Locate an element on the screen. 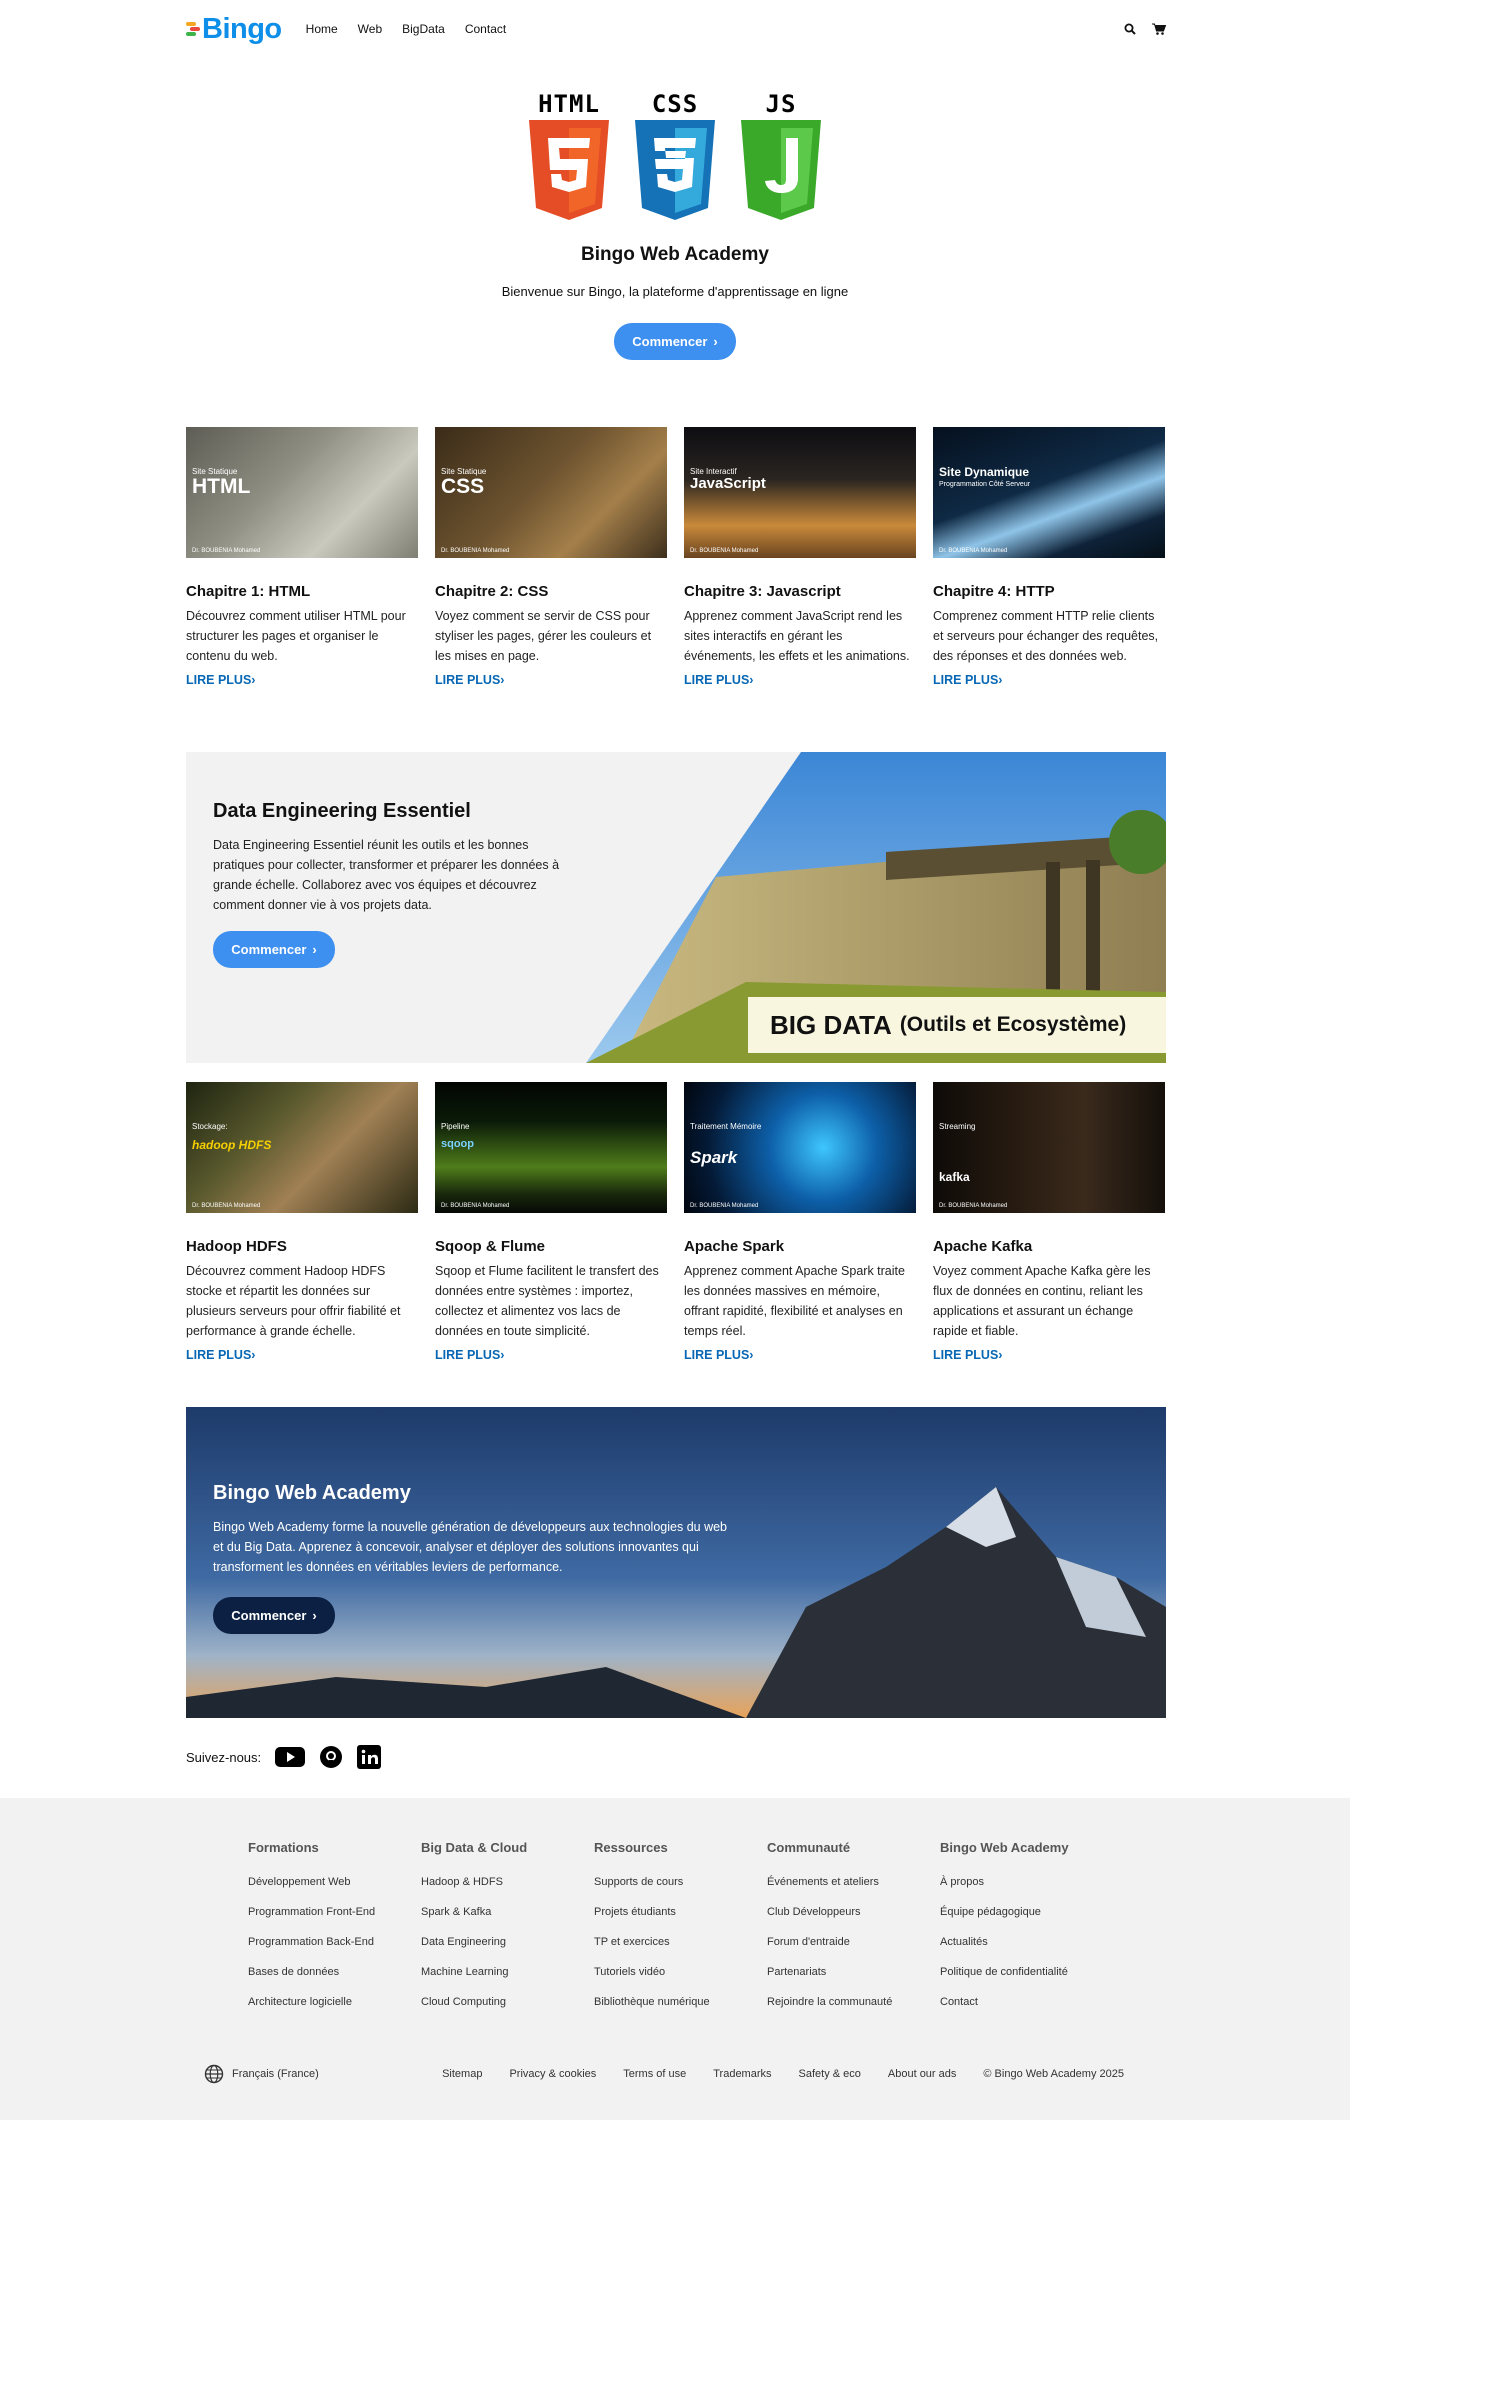 Image resolution: width=1501 pixels, height=2383 pixels. footer-column-title: Big Data & Cloud is located at coordinates (474, 1847).